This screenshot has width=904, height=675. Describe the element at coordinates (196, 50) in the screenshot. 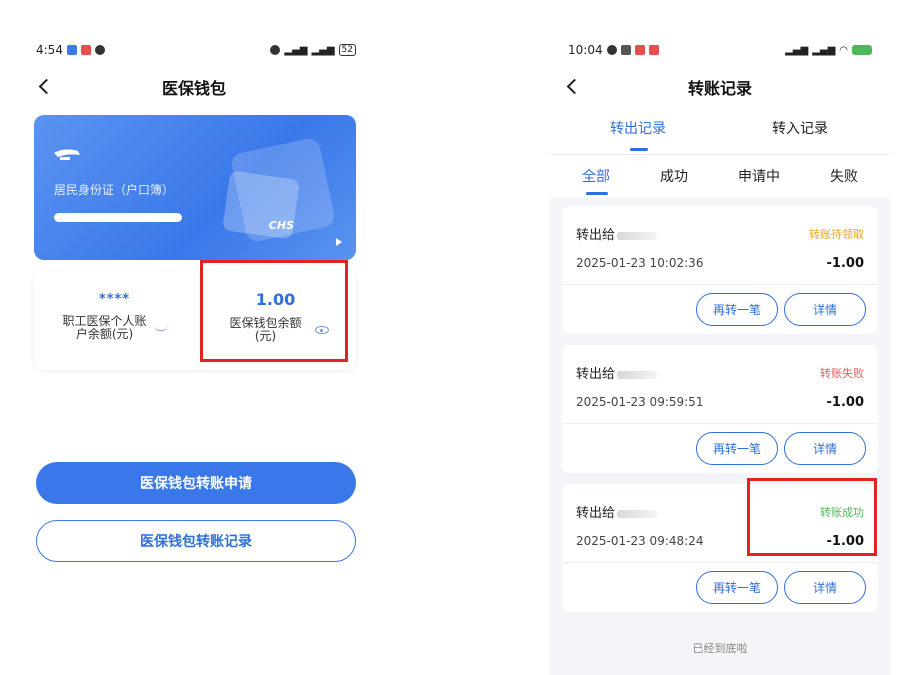

I see `status-bar: 4:54 ▂▄▆ ▂▄▆ 52` at that location.